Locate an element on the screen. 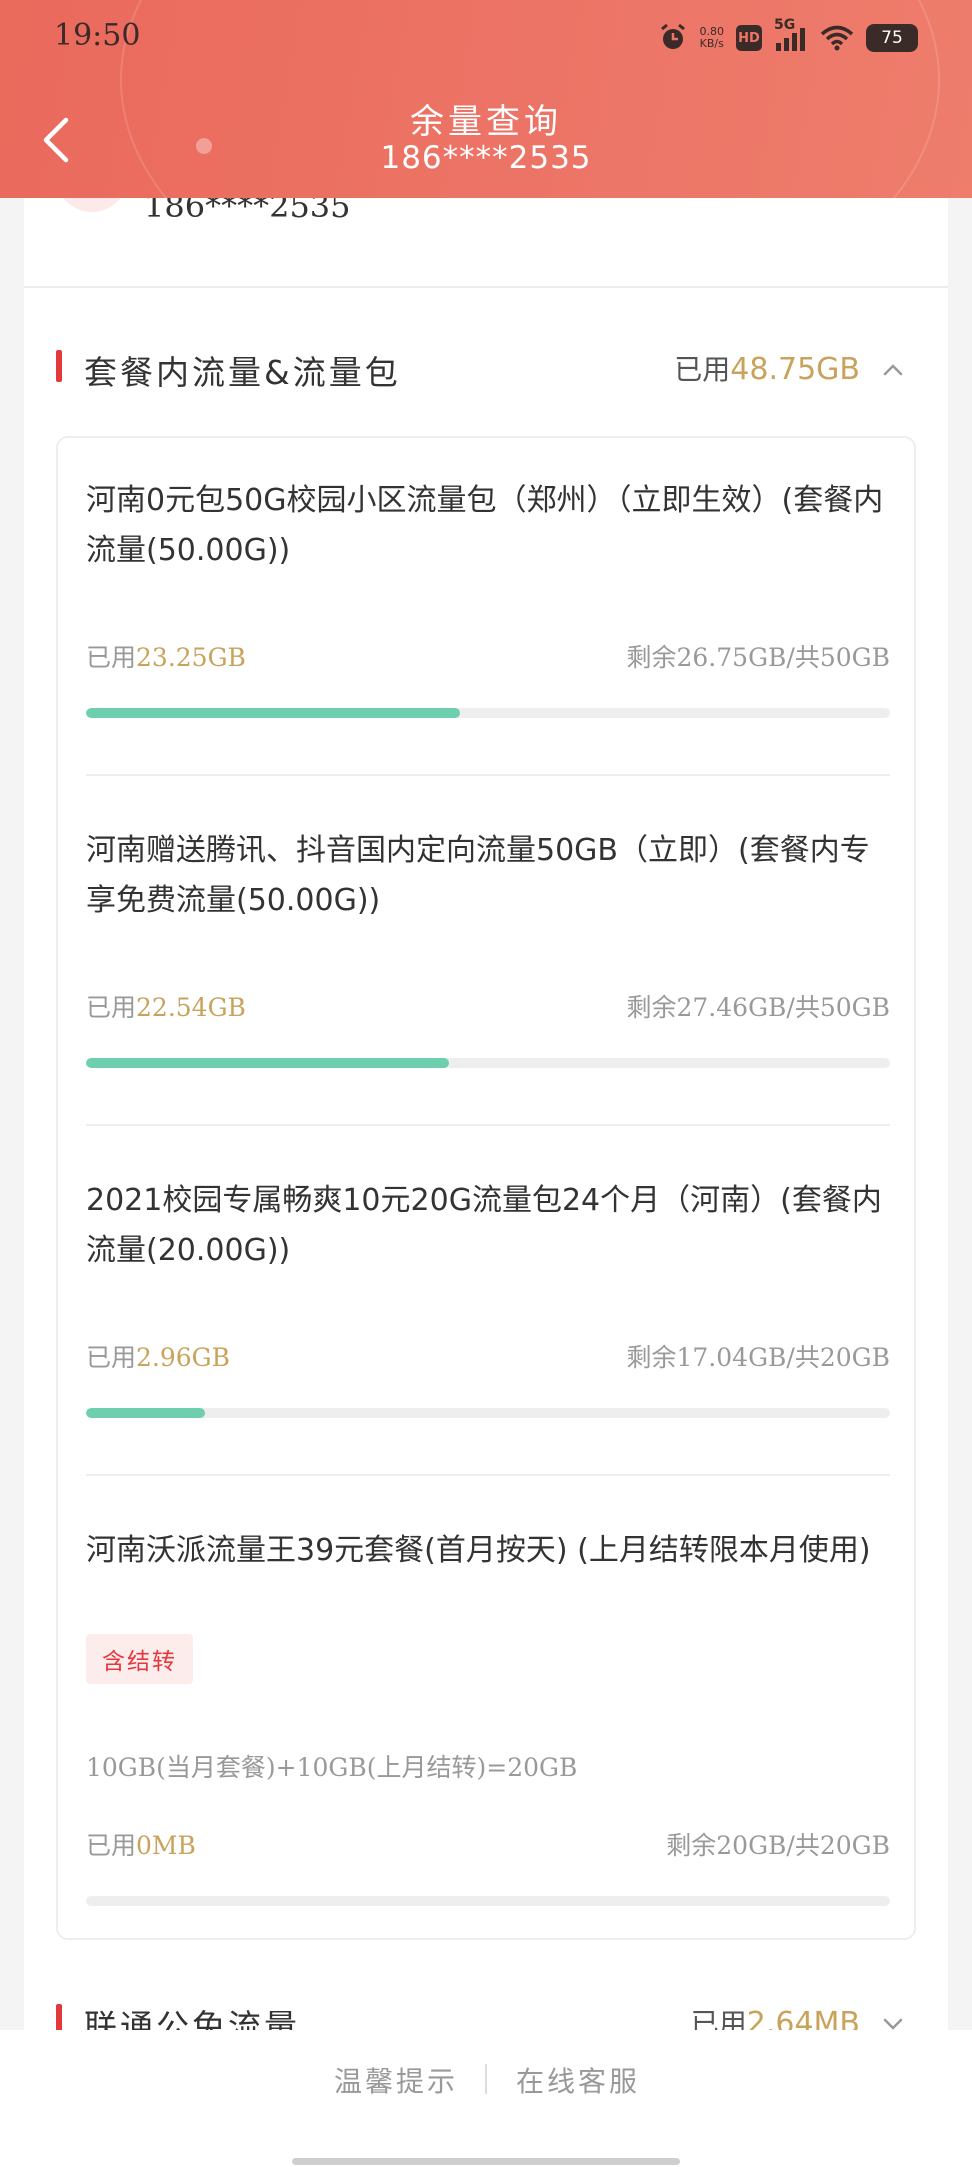 The image size is (972, 2167). section-used-value: 48.75GB is located at coordinates (795, 369).